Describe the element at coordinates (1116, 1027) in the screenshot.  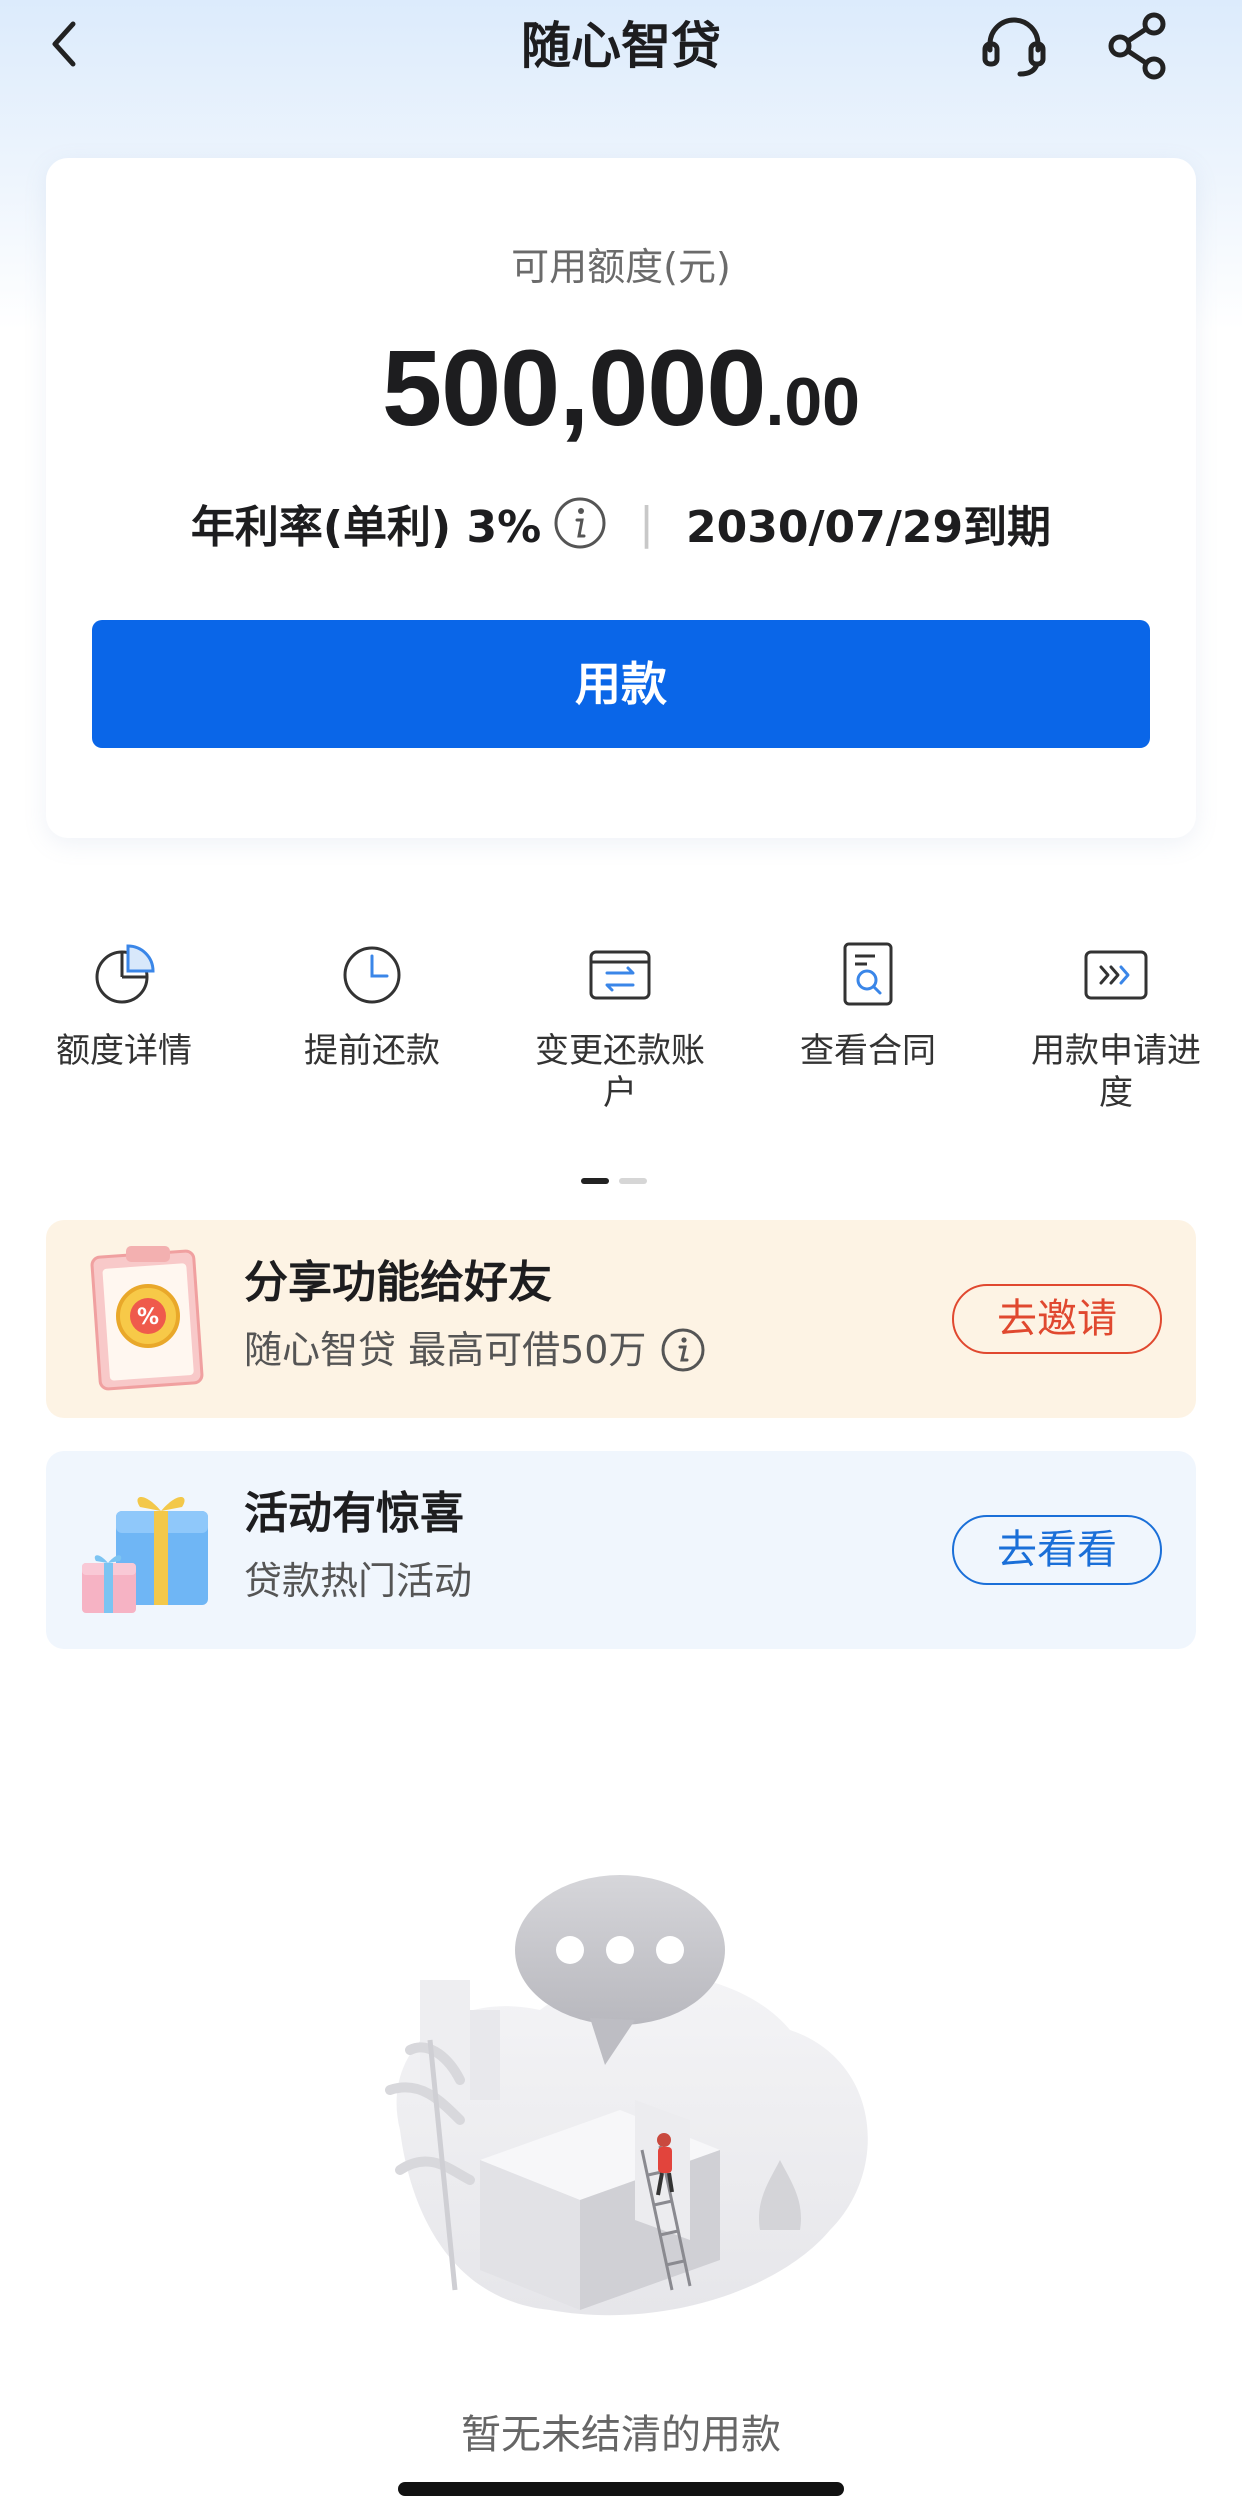
I see `action-application-progress: 用款申请进度` at that location.